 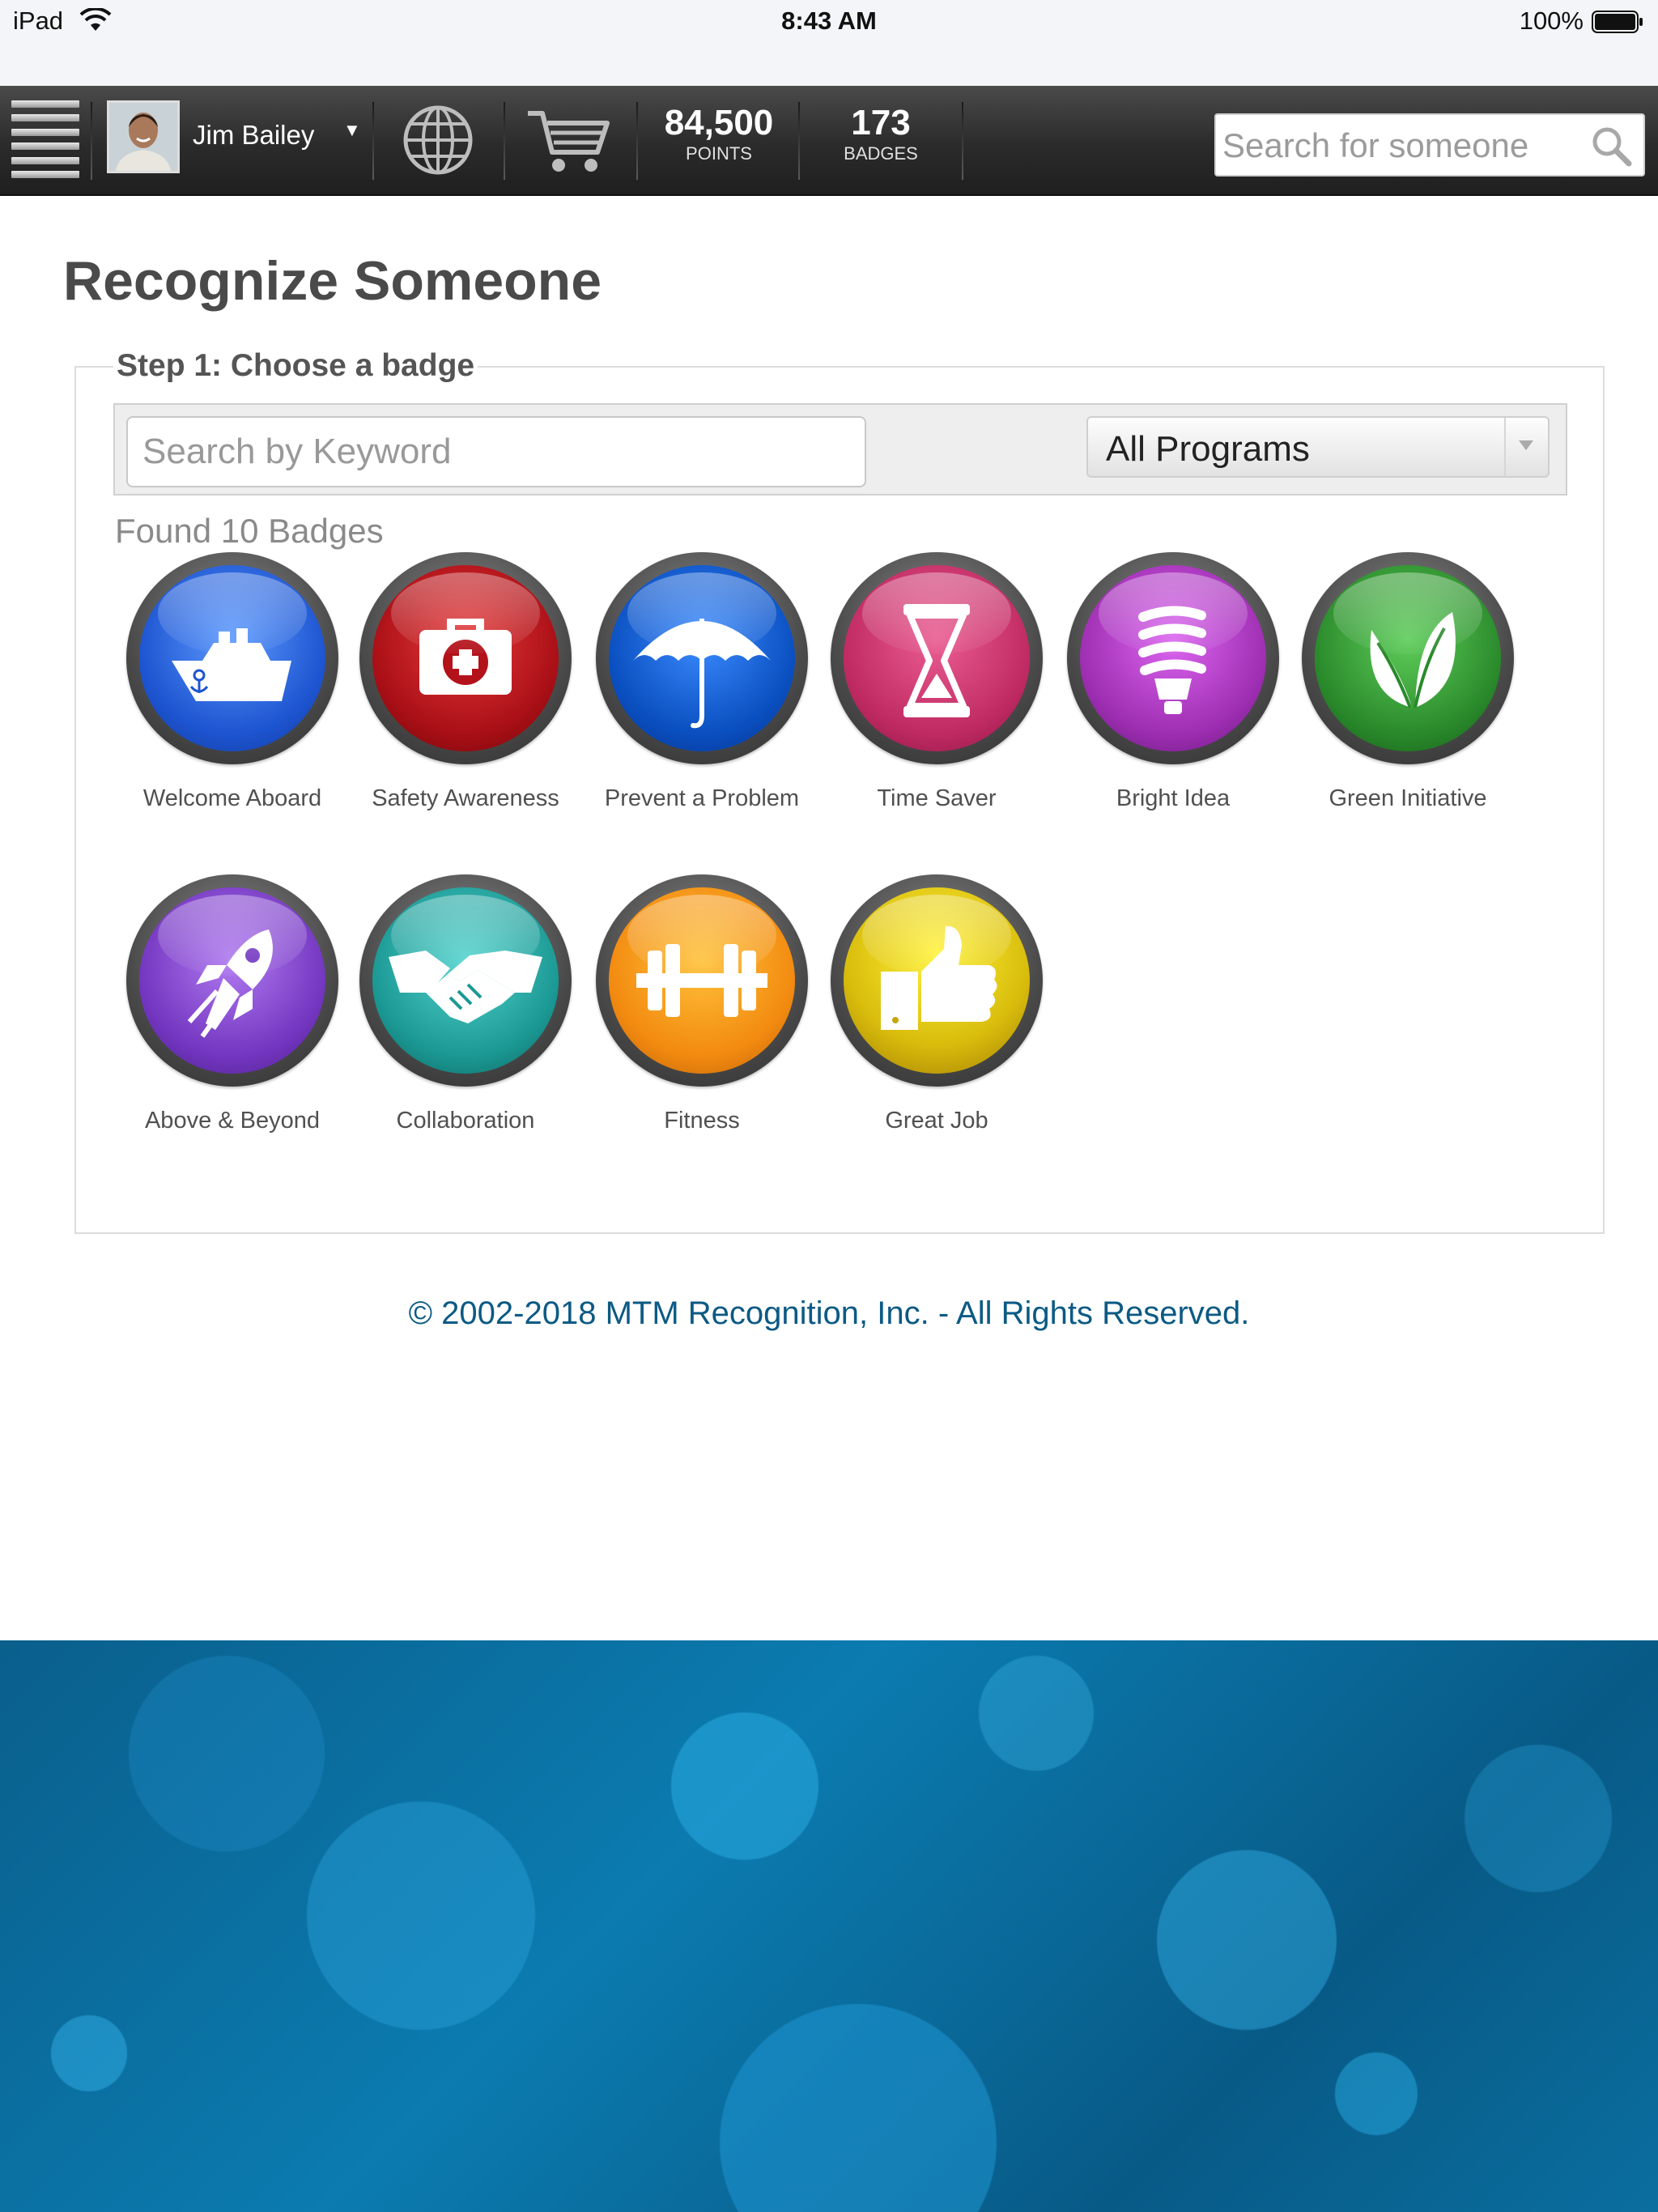 What do you see at coordinates (702, 798) in the screenshot?
I see `badge-name: Prevent a Problem` at bounding box center [702, 798].